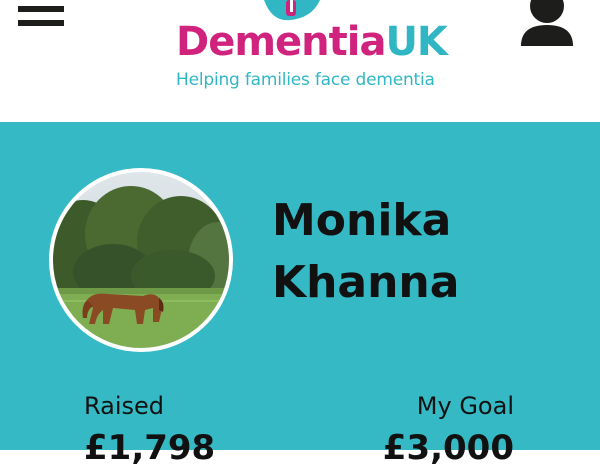  Describe the element at coordinates (547, 23) in the screenshot. I see `user-account-icon` at that location.